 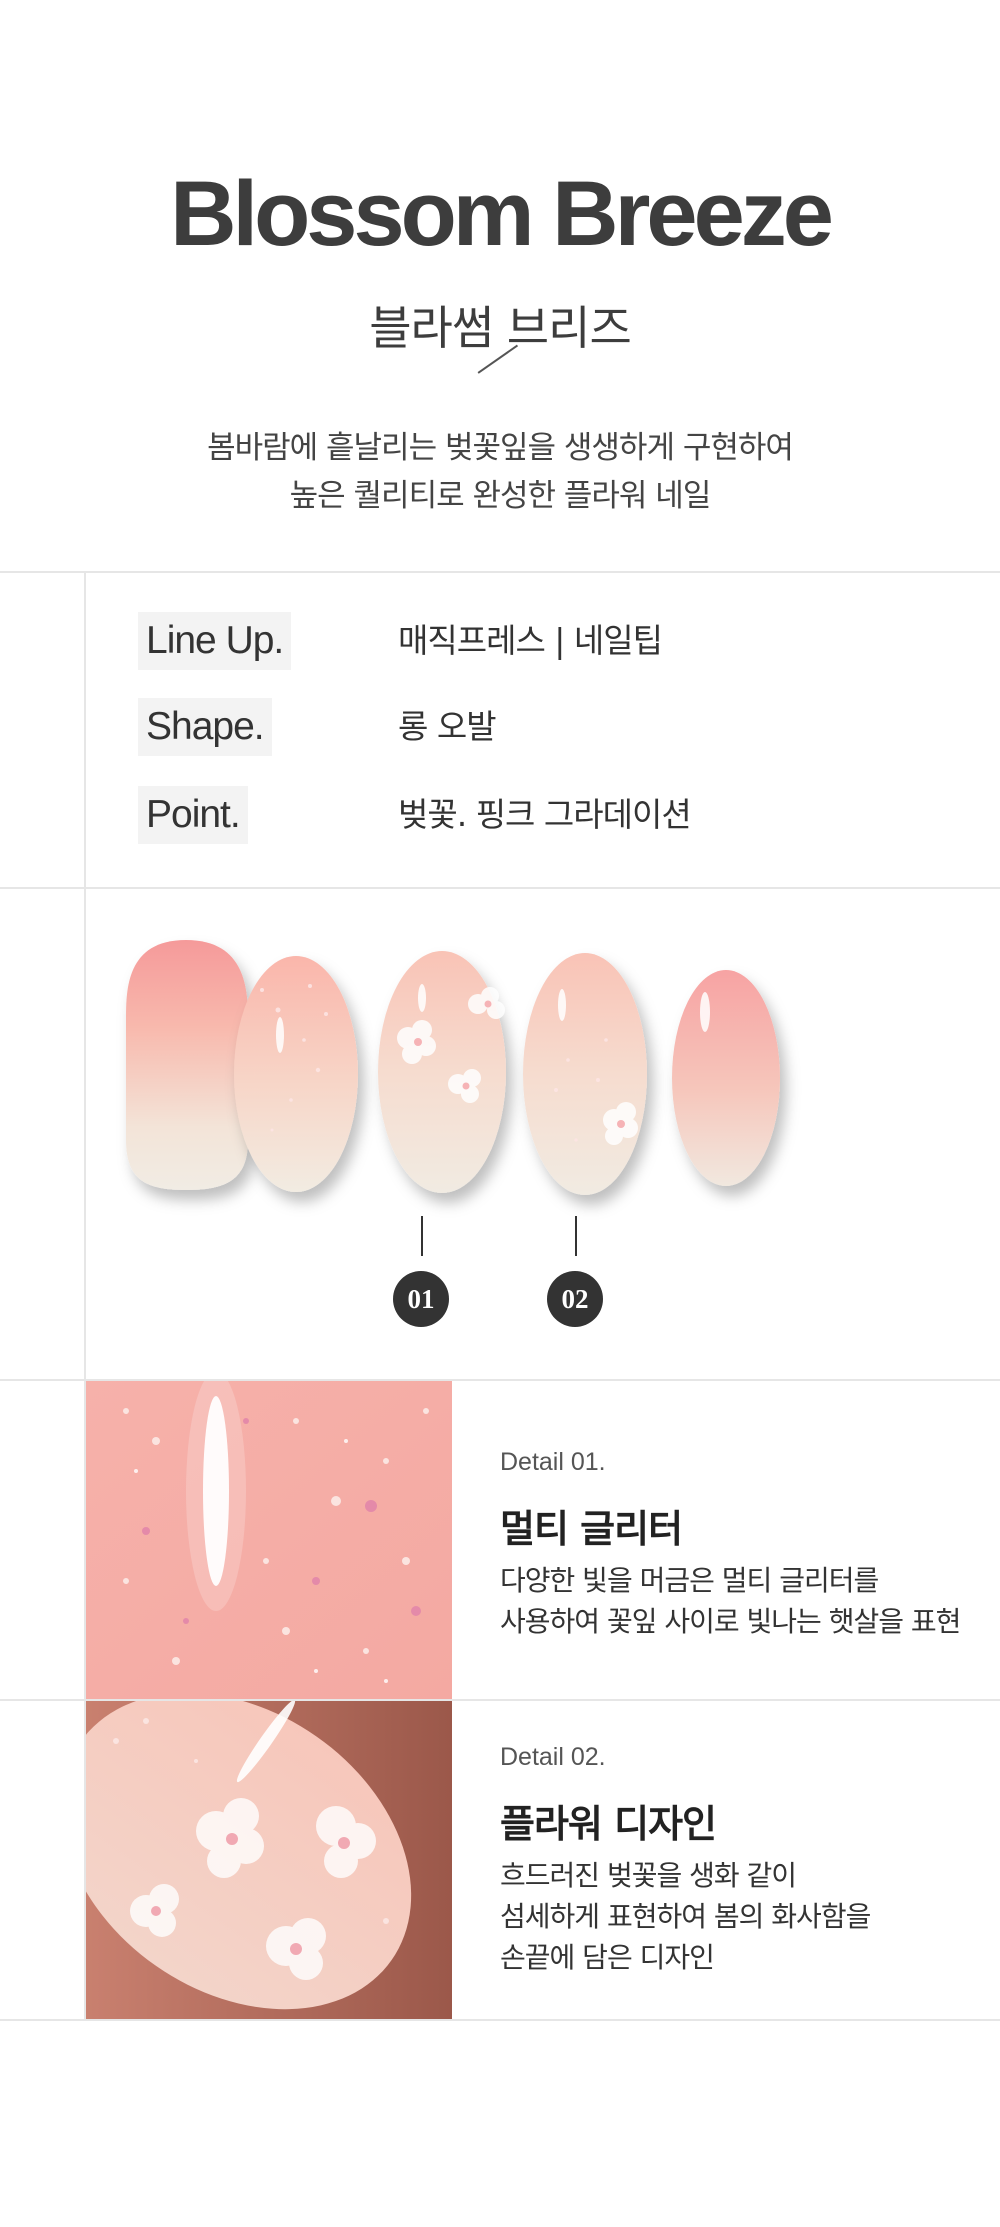 I want to click on detail-01-heading: 멀티 글리터, so click(x=591, y=1529).